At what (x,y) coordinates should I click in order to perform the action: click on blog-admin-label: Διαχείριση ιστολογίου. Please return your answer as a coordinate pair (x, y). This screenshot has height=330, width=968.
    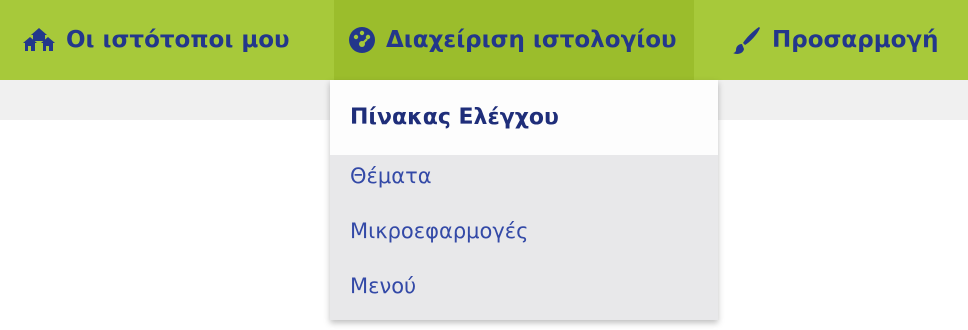
    Looking at the image, I should click on (531, 40).